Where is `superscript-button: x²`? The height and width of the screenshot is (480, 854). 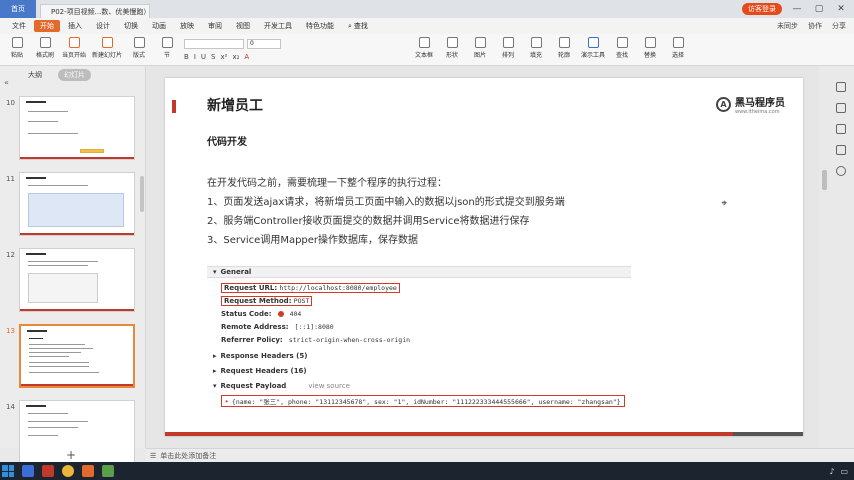
superscript-button: x² is located at coordinates (224, 57).